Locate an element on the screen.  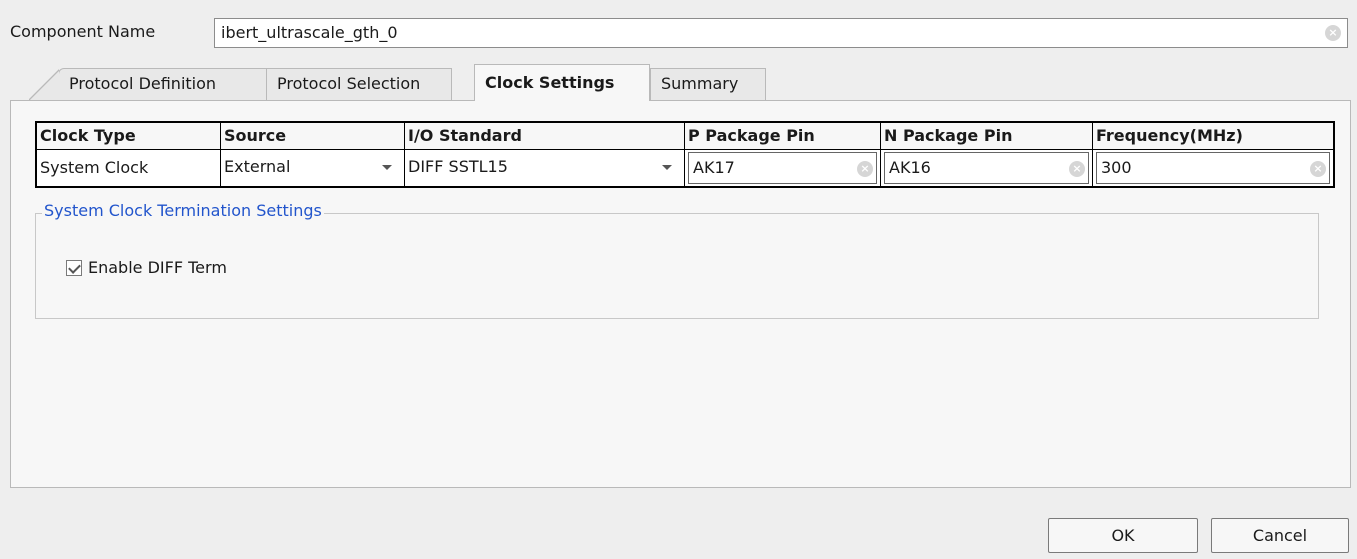
tab-protocol-definition: Protocol Definition is located at coordinates (159, 84).